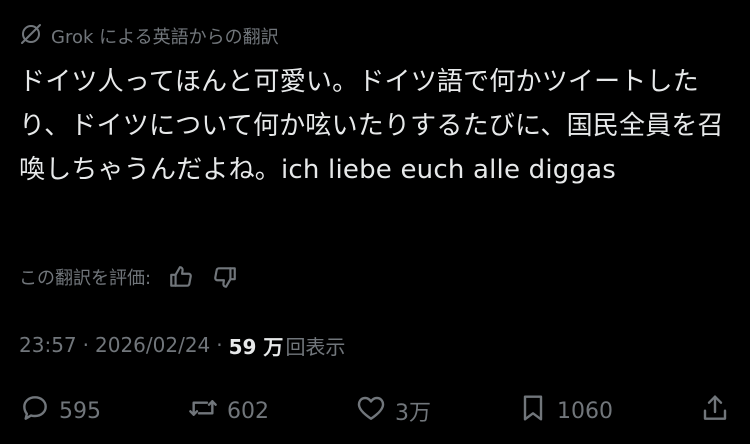 This screenshot has height=444, width=750. I want to click on tweet-date: 2026/02/24, so click(152, 345).